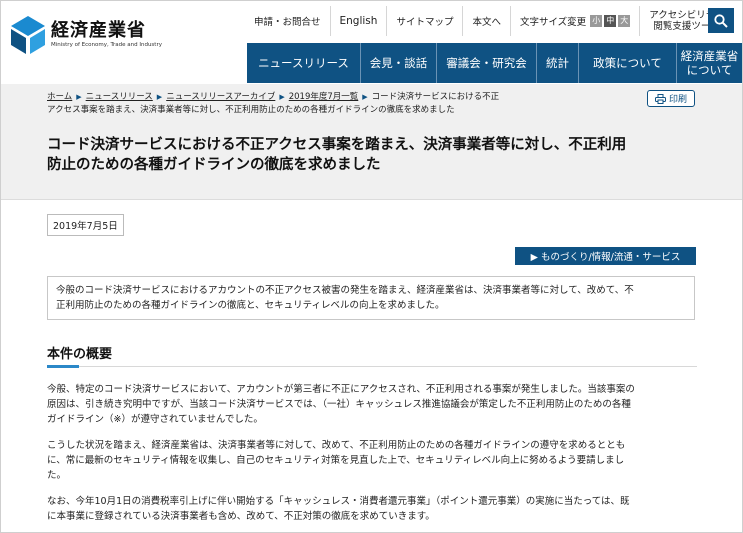 The height and width of the screenshot is (533, 743). What do you see at coordinates (303, 63) in the screenshot?
I see `nav-news-release: ニュースリリース` at bounding box center [303, 63].